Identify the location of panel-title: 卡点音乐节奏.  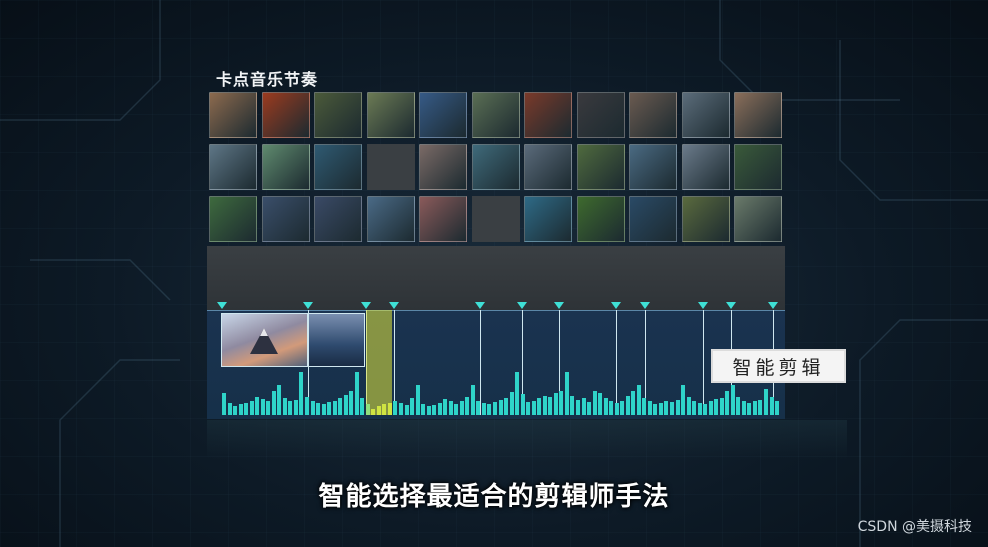
(267, 79).